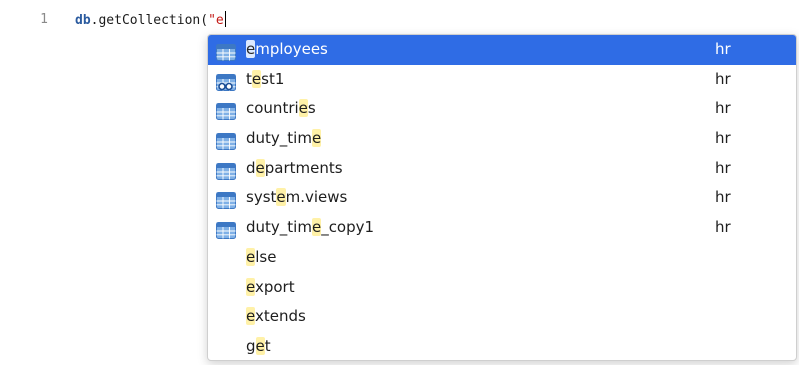 The image size is (799, 365). I want to click on autocomplete-item: duty_time_copy1 hr, so click(502, 228).